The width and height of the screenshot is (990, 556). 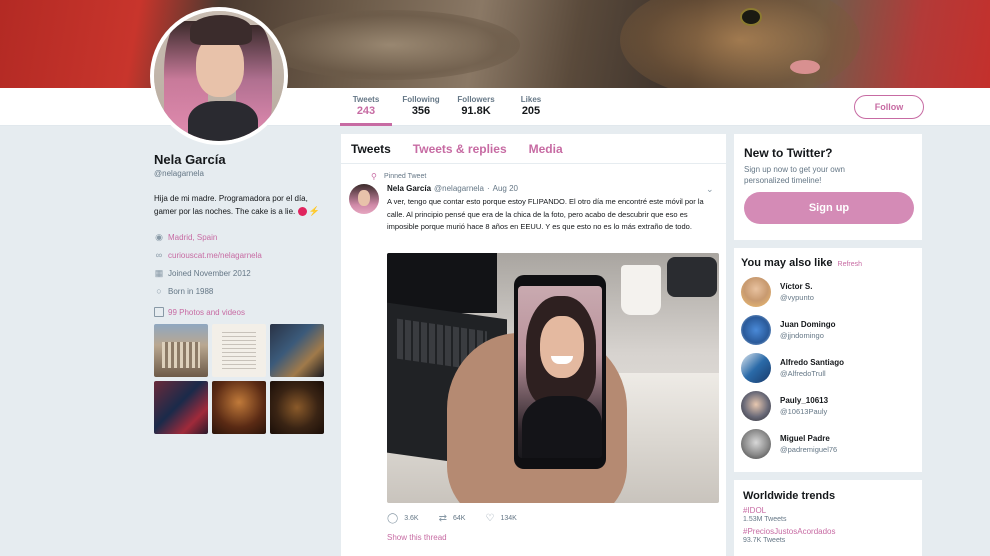 I want to click on media-phone-screen, so click(x=560, y=372).